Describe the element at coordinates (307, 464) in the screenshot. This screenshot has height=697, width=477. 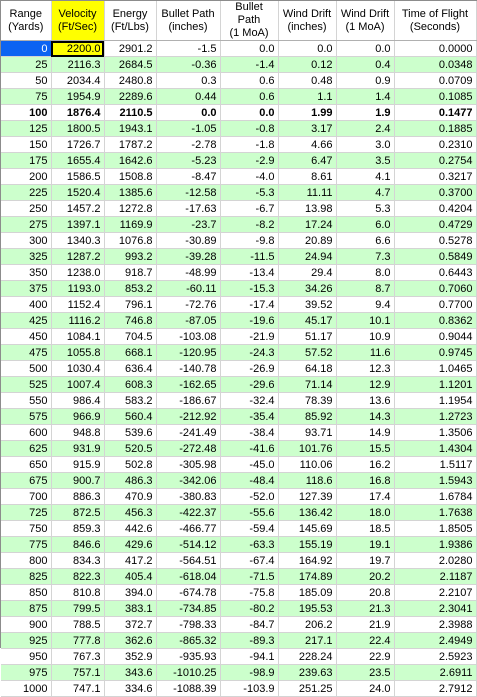
I see `cell-wind-drift-inches: 110.06` at that location.